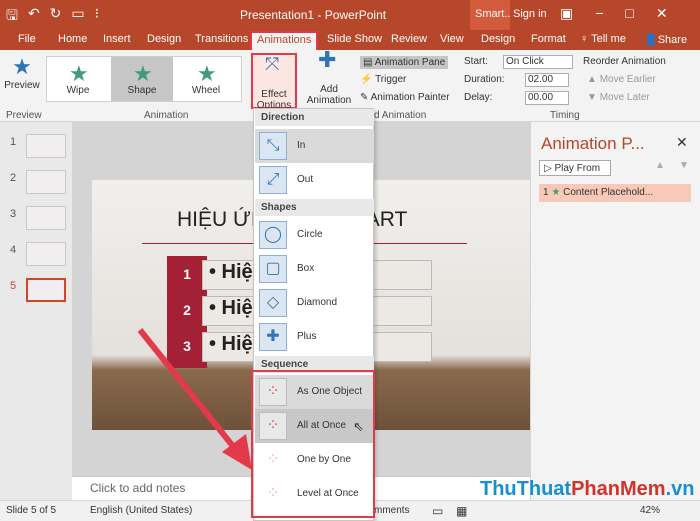 This screenshot has width=700, height=521. I want to click on tab-format: Format, so click(548, 39).